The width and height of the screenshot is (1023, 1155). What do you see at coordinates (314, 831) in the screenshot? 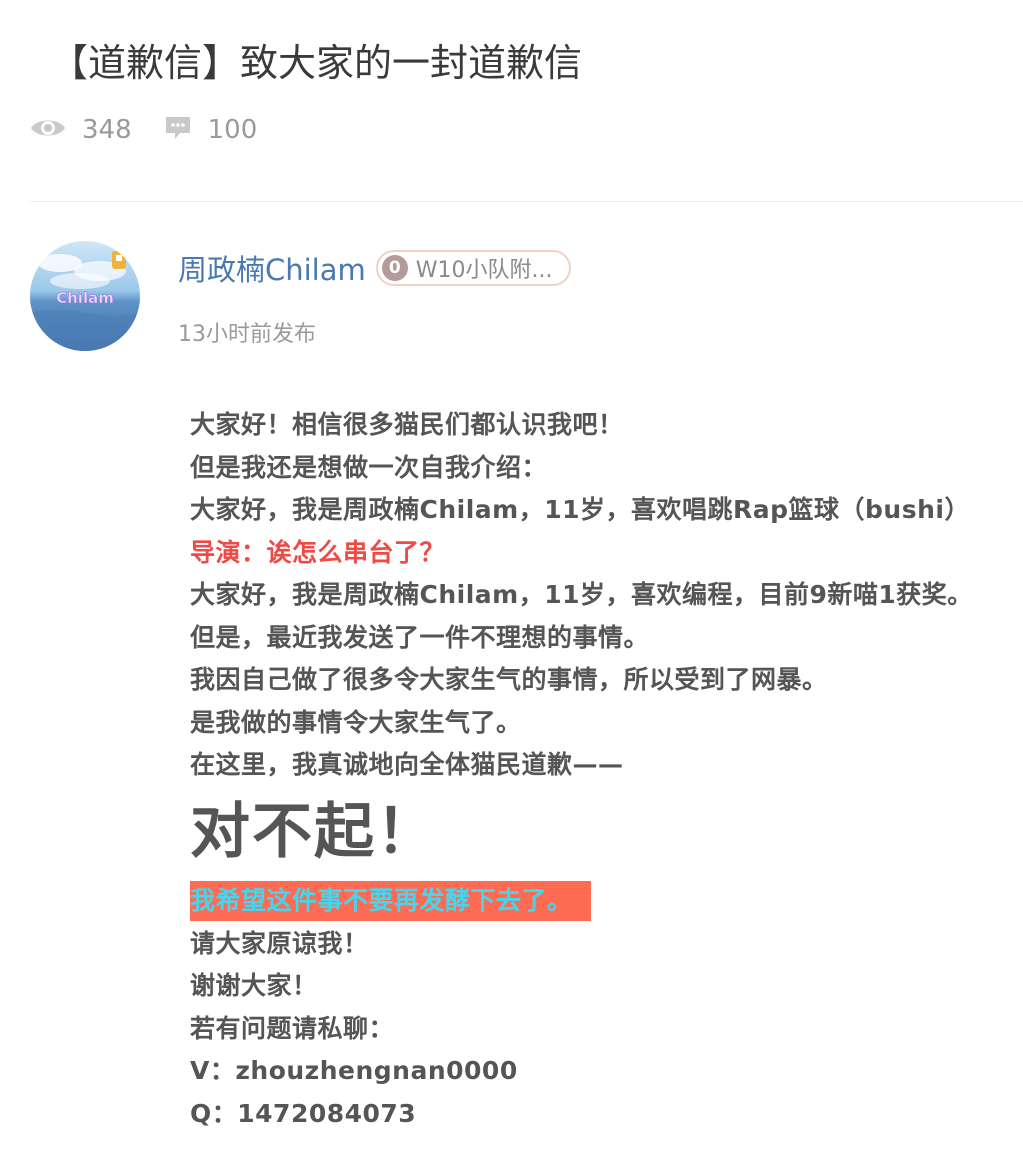
I see `content-line-large: 对不起！` at bounding box center [314, 831].